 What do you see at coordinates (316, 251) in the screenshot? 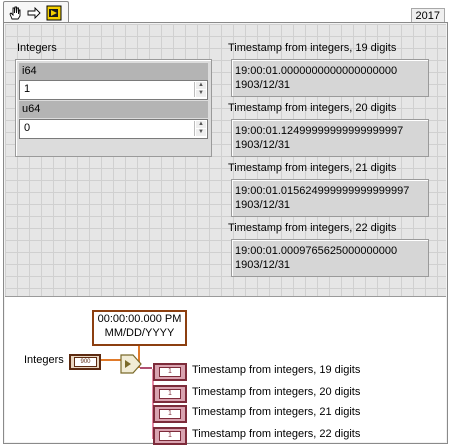
I see `indicator-time: 19:00:01.0009765625000000000` at bounding box center [316, 251].